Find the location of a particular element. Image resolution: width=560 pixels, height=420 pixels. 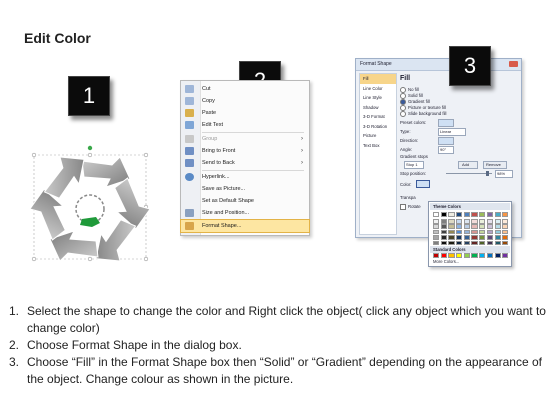

angle-input: 90° is located at coordinates (446, 150).